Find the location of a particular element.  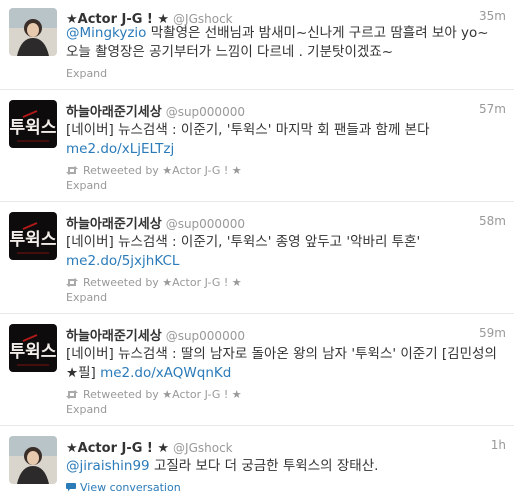

url-link: me2.do/xAQWqnKd is located at coordinates (165, 373).